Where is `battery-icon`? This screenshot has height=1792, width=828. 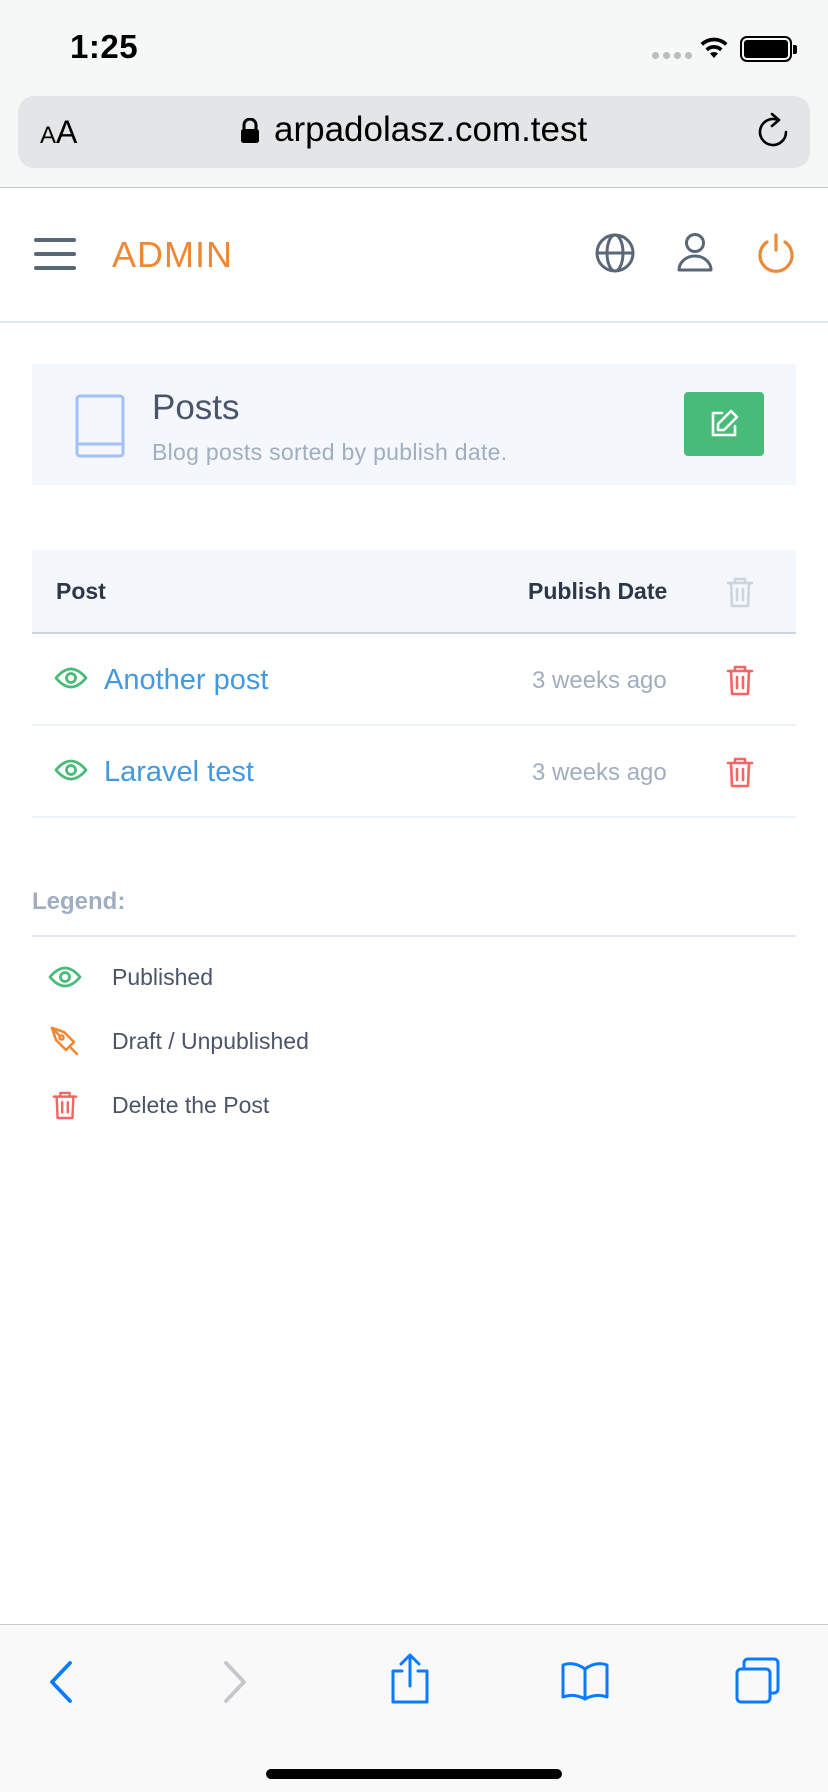 battery-icon is located at coordinates (768, 49).